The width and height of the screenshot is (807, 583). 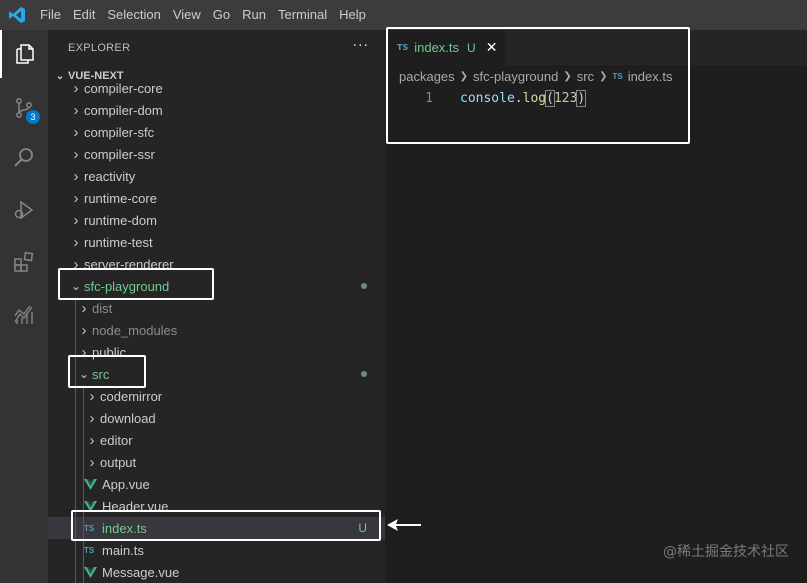 What do you see at coordinates (650, 76) in the screenshot?
I see `breadcrumb-index-ts: index.ts` at bounding box center [650, 76].